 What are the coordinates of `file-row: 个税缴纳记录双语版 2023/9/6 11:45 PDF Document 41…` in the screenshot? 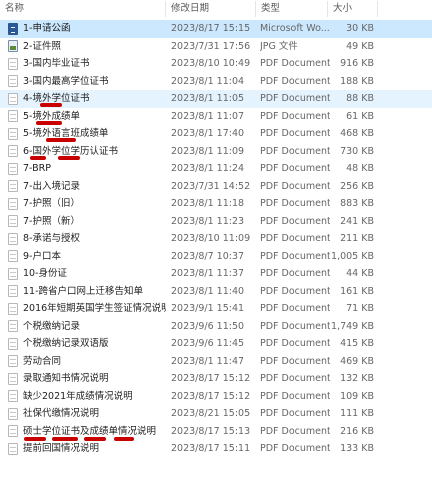 It's located at (216, 344).